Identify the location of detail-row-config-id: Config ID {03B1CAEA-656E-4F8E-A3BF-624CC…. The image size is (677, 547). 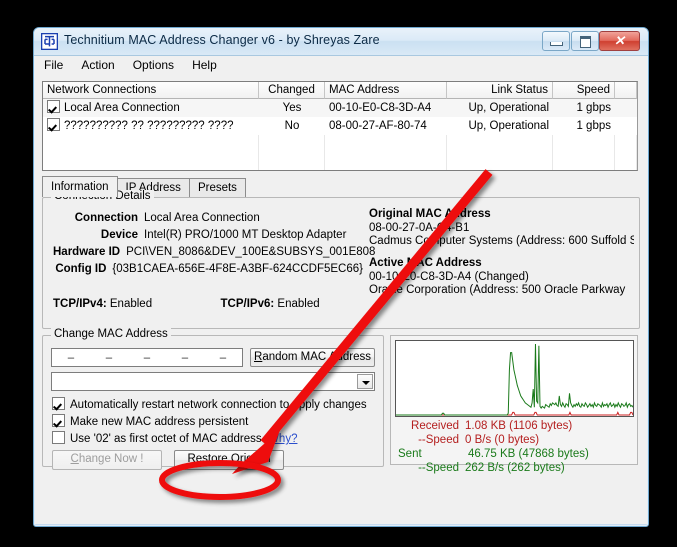
(208, 269).